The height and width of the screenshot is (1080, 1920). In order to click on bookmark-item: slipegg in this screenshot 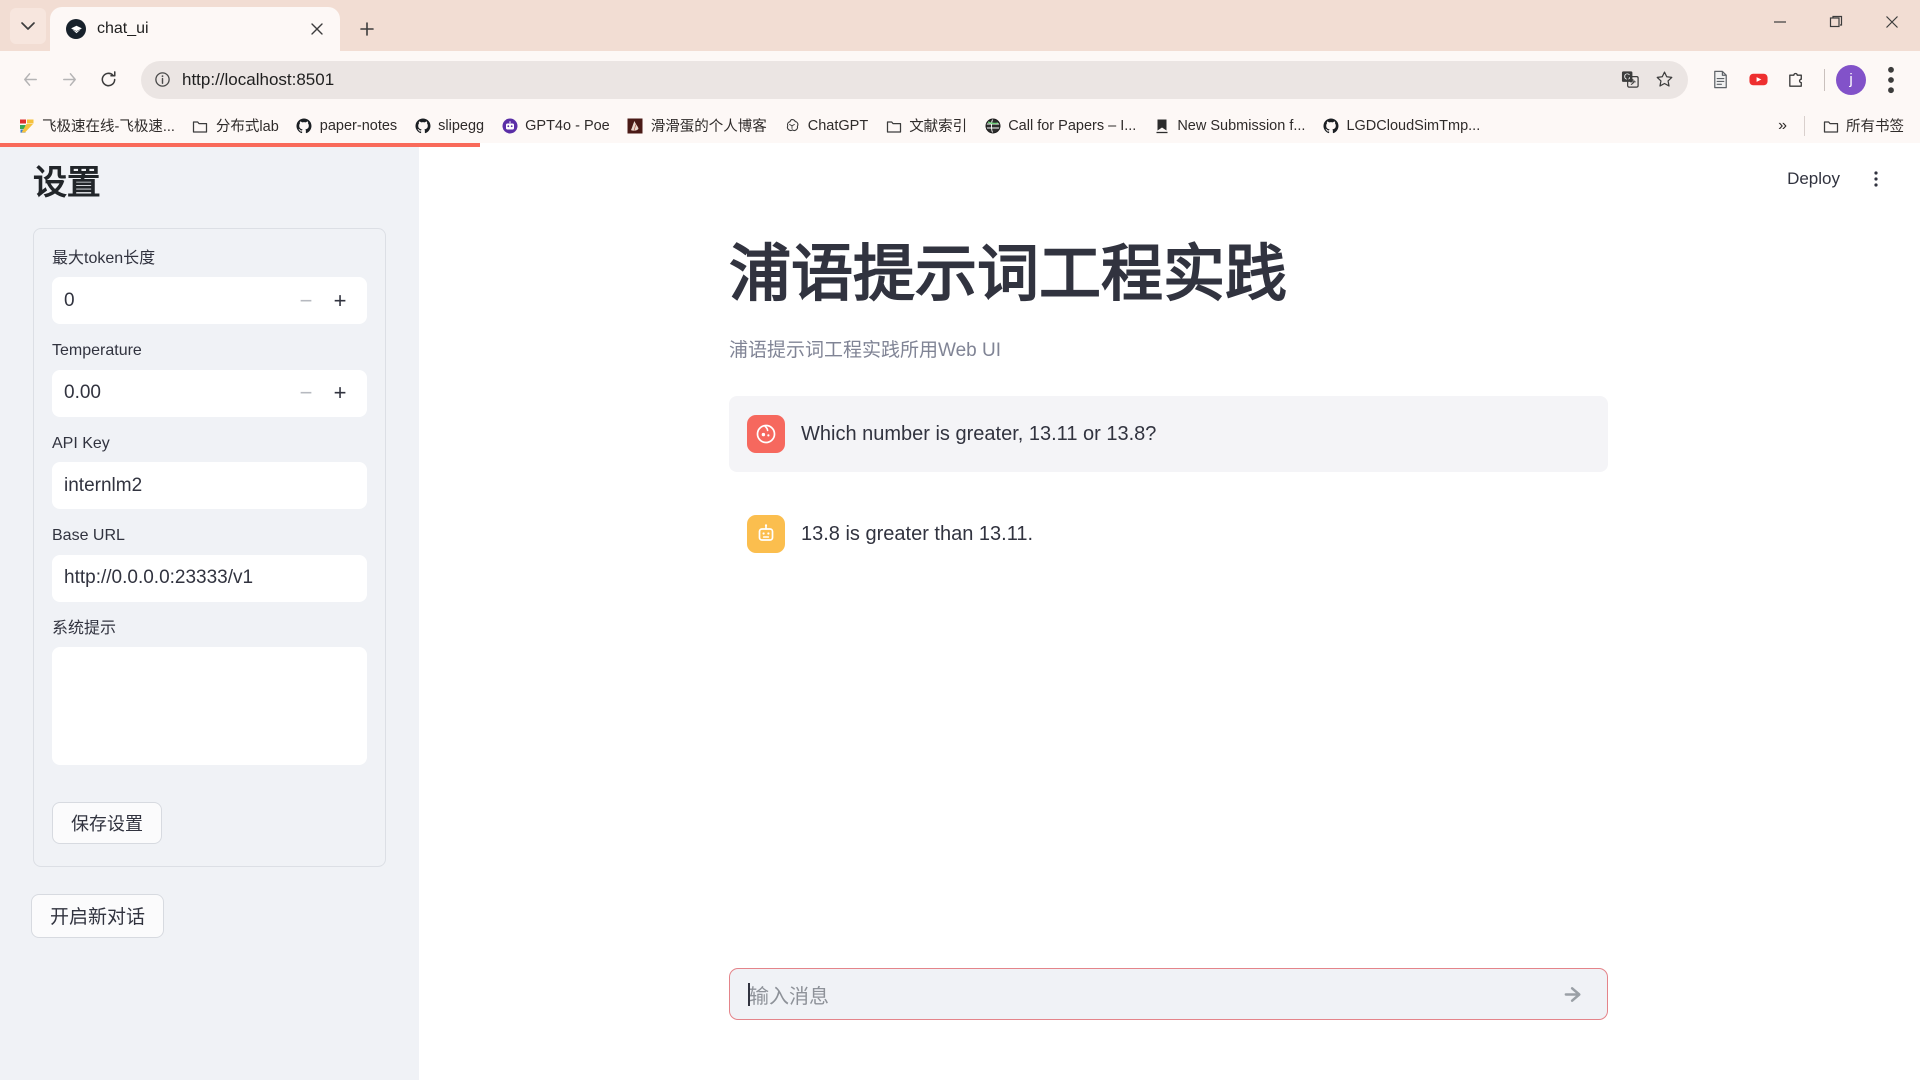, I will do `click(449, 125)`.